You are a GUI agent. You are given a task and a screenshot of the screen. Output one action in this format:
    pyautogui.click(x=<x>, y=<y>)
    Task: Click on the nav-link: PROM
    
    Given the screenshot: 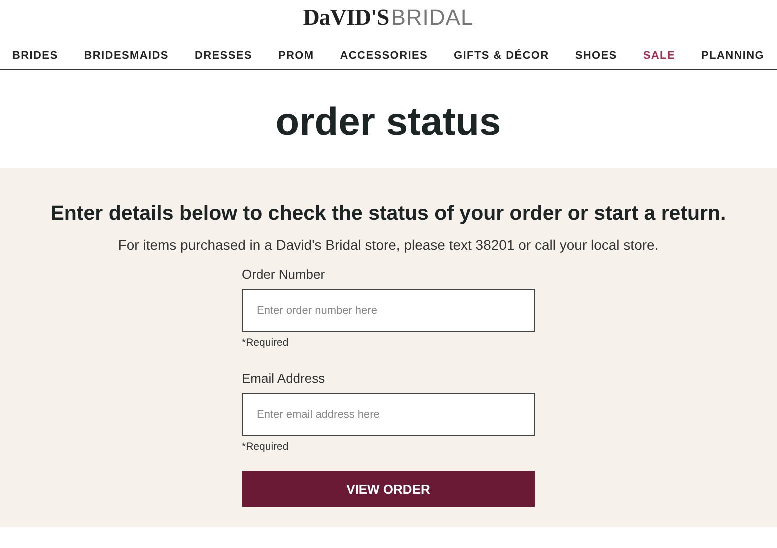 What is the action you would take?
    pyautogui.click(x=296, y=56)
    